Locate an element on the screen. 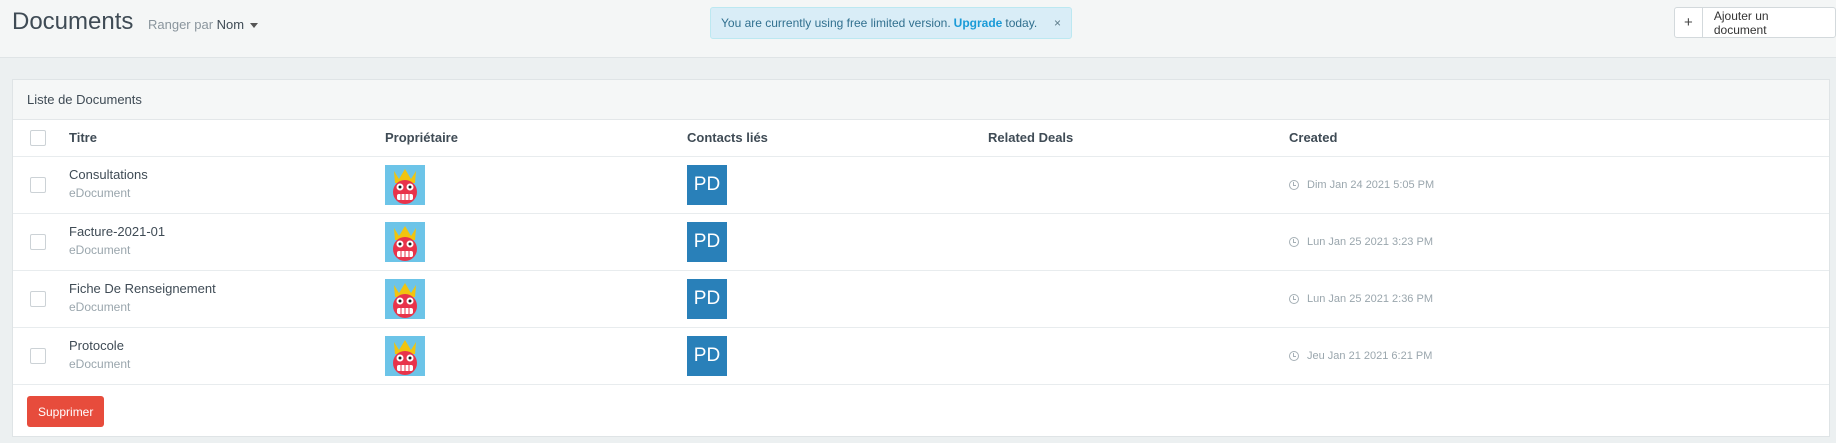 This screenshot has width=1836, height=443. column-header-contacts: Contacts liés is located at coordinates (727, 137).